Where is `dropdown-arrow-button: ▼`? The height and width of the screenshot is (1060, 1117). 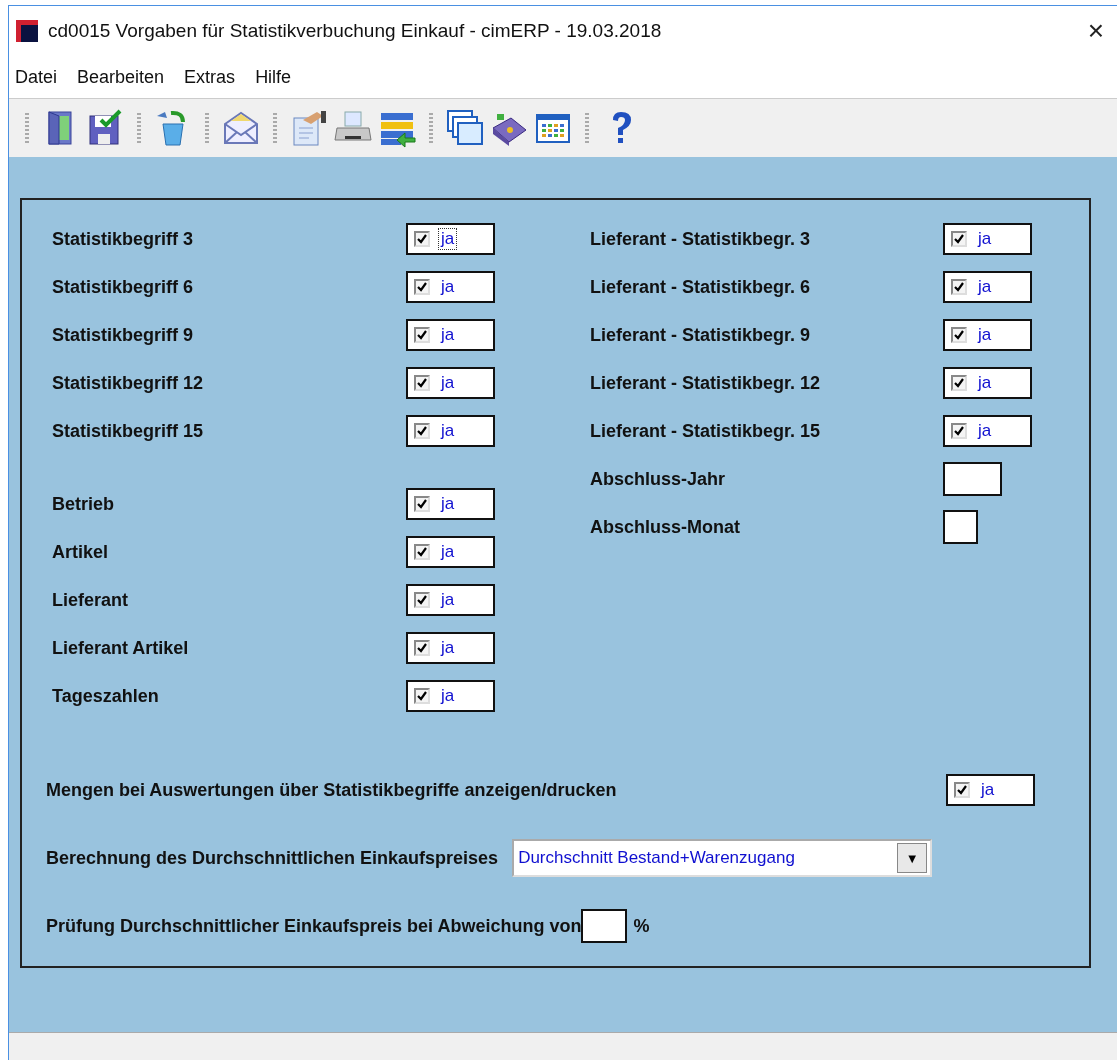
dropdown-arrow-button: ▼ is located at coordinates (912, 858).